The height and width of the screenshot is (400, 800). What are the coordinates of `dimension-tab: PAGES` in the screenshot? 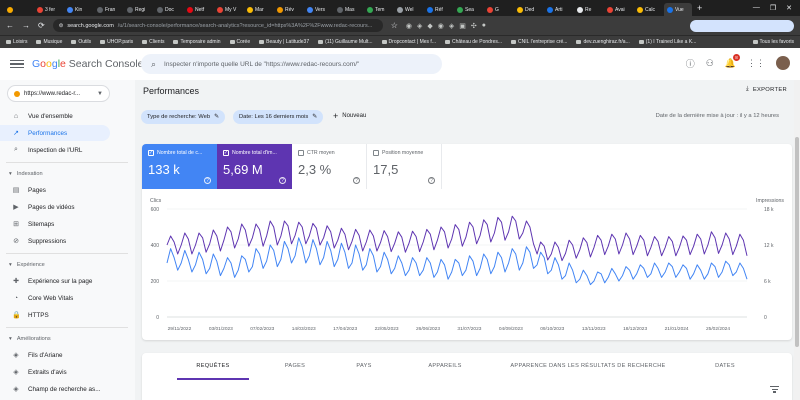 It's located at (295, 366).